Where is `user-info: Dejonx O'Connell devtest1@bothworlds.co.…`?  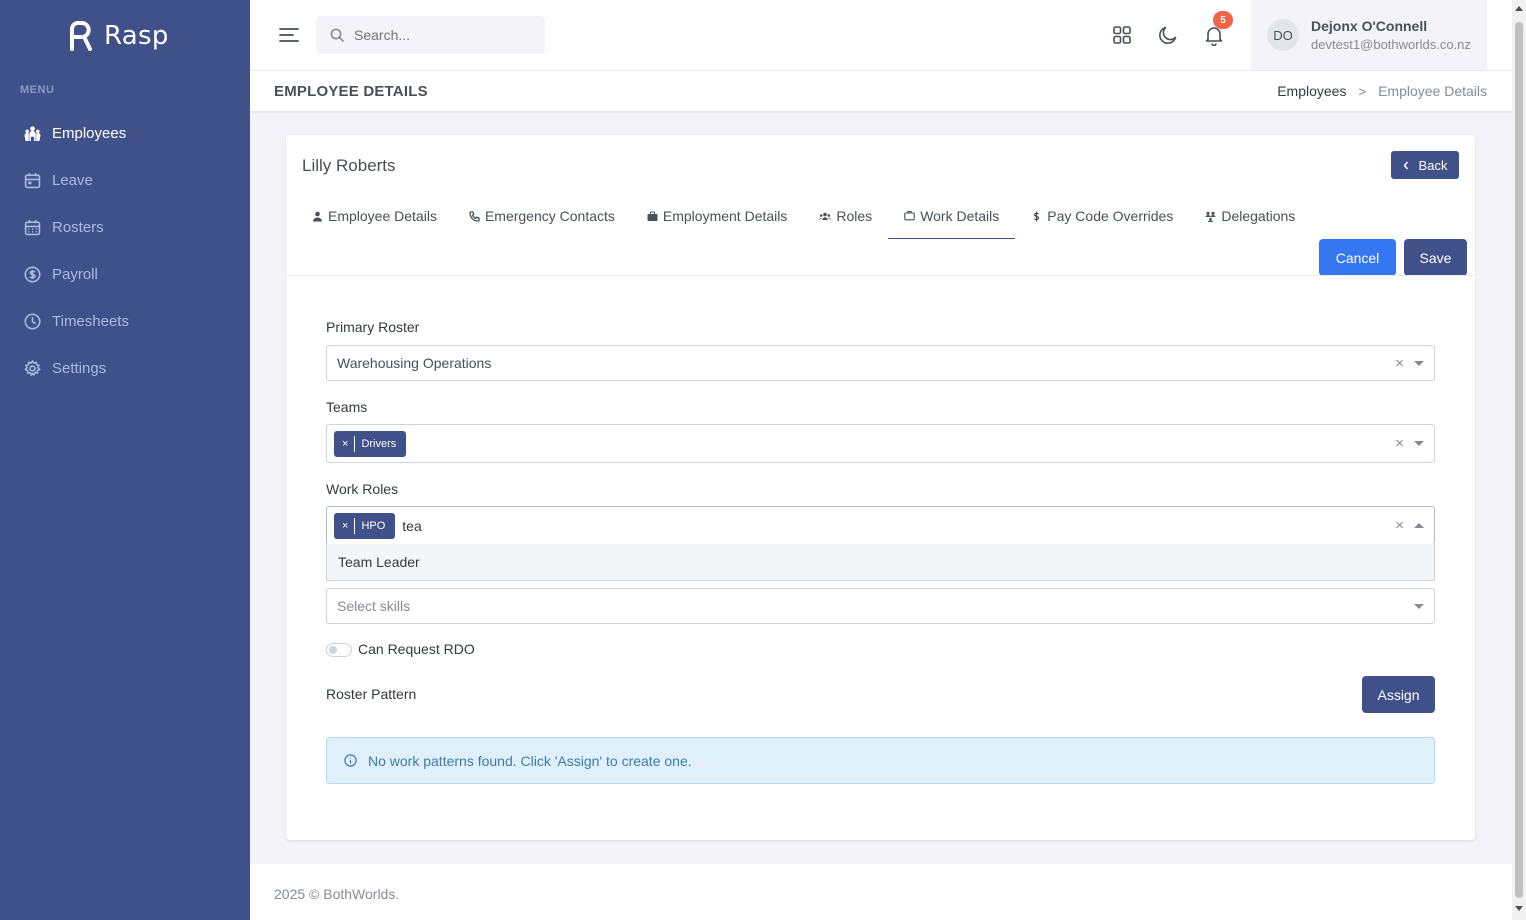
user-info: Dejonx O'Connell devtest1@bothworlds.co.… is located at coordinates (1391, 35).